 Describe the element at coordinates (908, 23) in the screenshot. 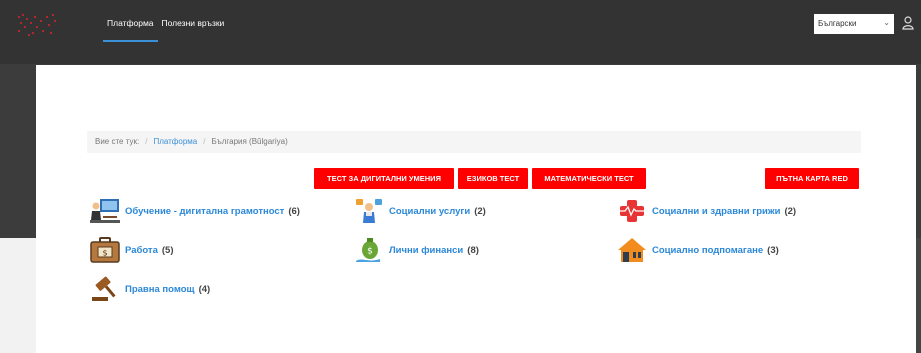

I see `user-icon` at that location.